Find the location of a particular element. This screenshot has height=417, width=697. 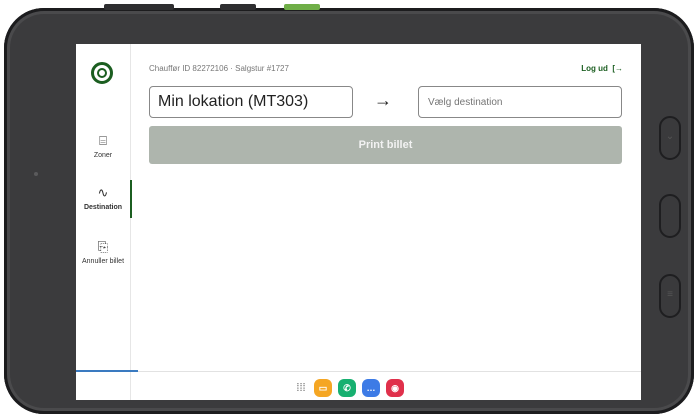

divider is located at coordinates (358, 371).